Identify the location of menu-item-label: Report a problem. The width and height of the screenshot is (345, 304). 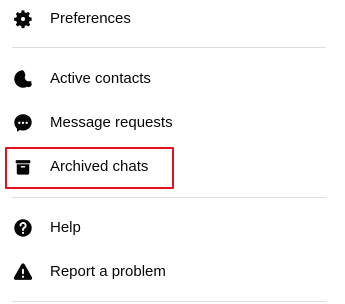
(108, 271).